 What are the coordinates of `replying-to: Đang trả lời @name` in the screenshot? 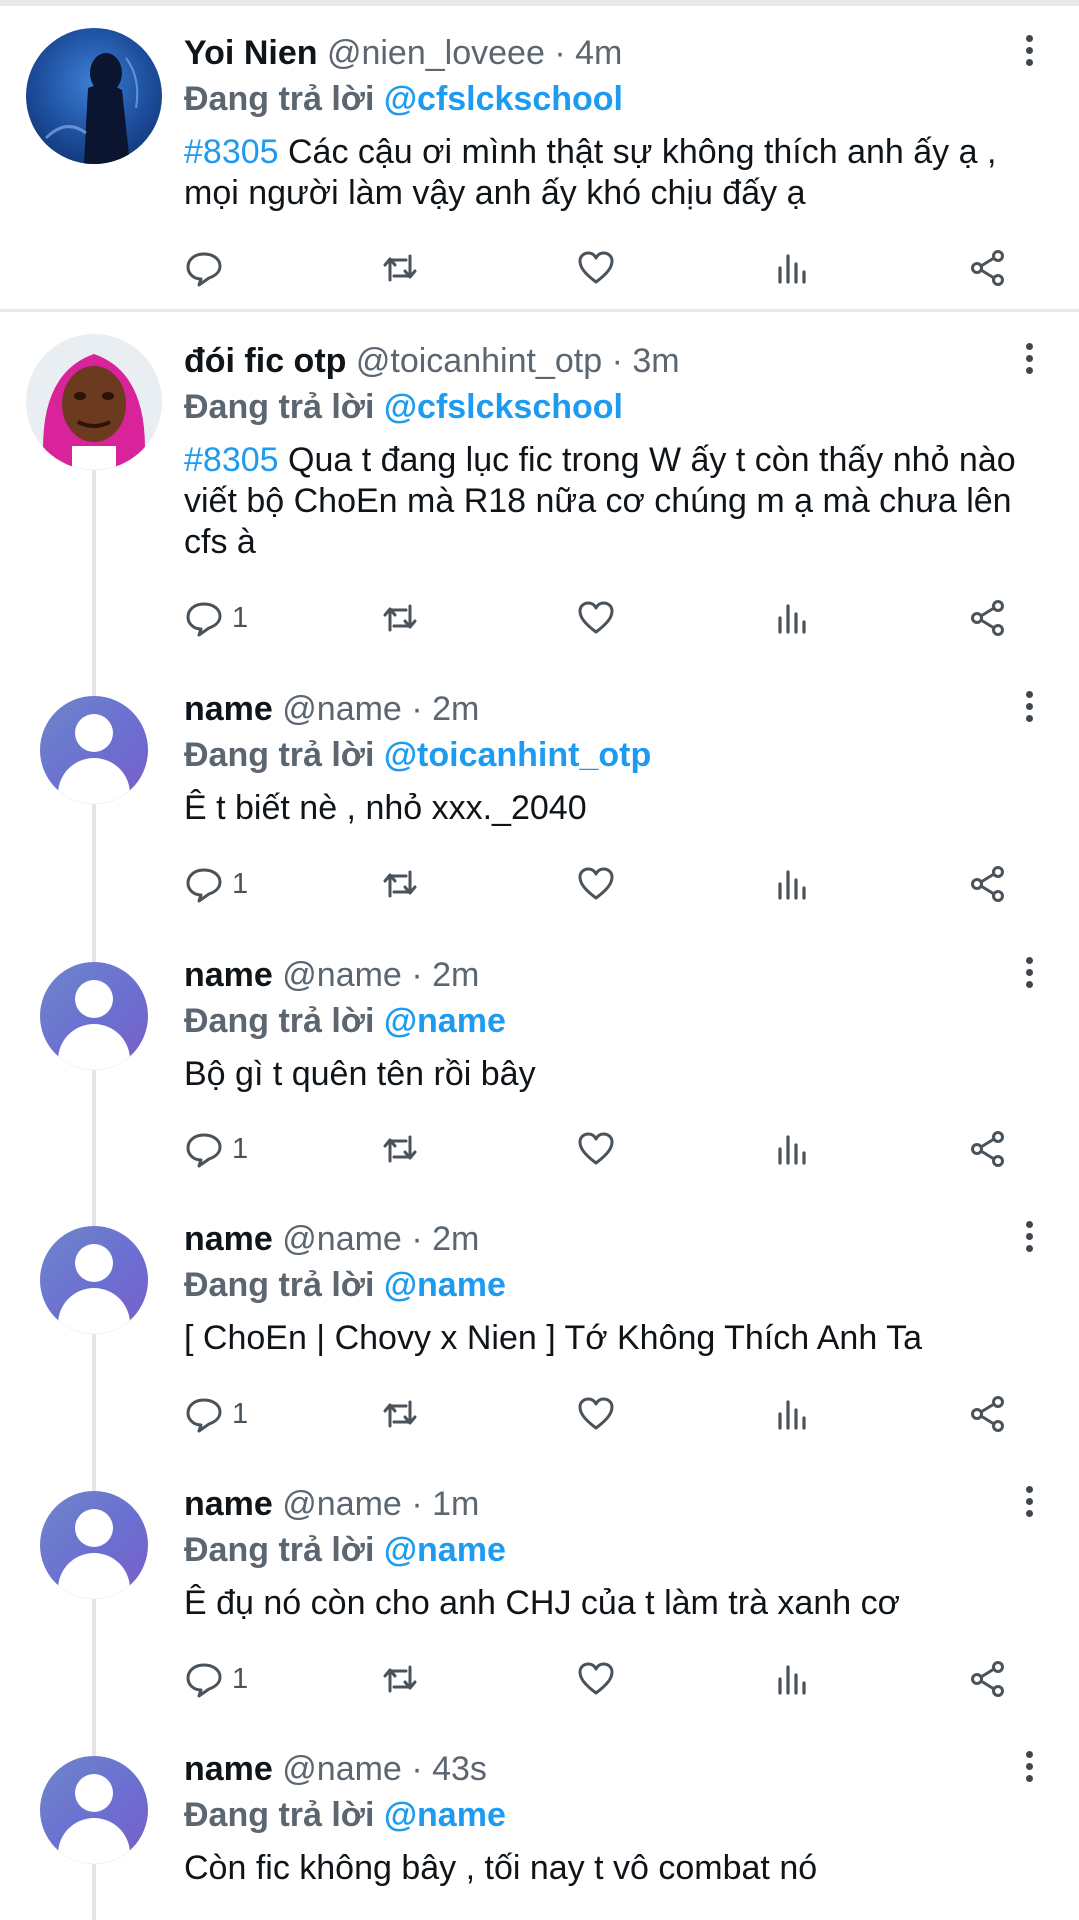 It's located at (611, 1285).